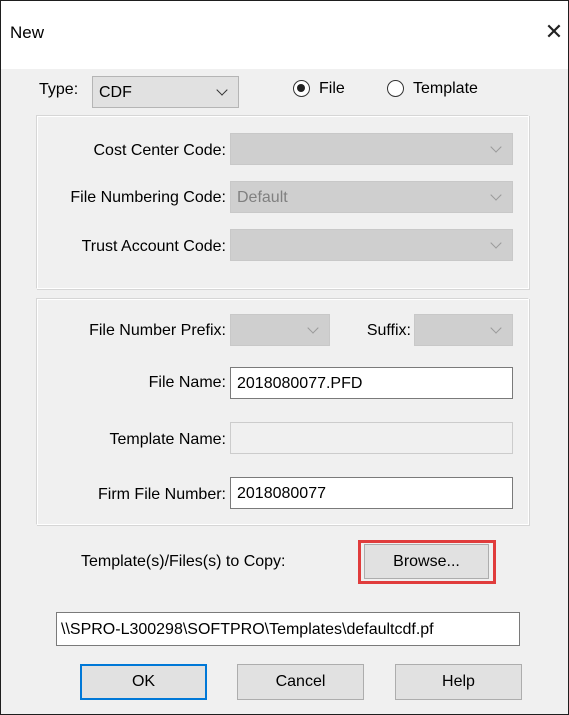 The width and height of the screenshot is (569, 715). What do you see at coordinates (157, 330) in the screenshot?
I see `file-number-prefix-label: File Number Prefix:` at bounding box center [157, 330].